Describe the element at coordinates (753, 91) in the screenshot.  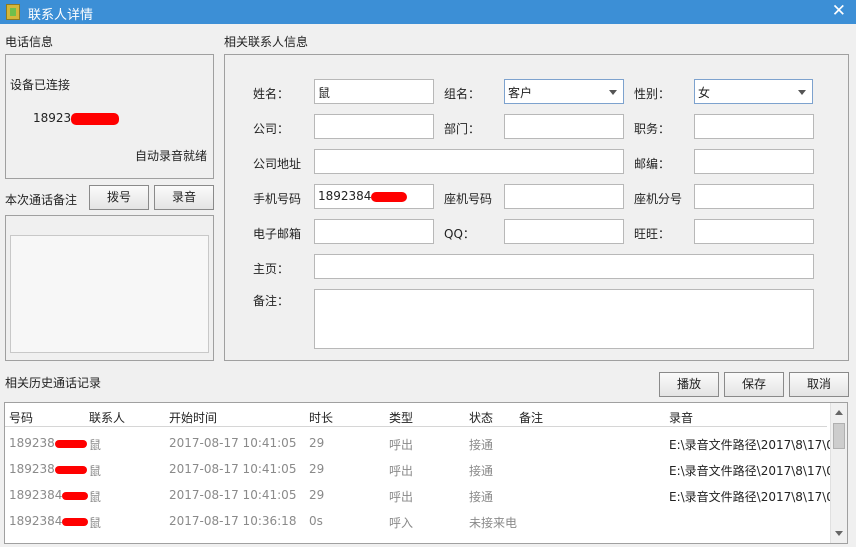
I see `gender-select: 女` at that location.